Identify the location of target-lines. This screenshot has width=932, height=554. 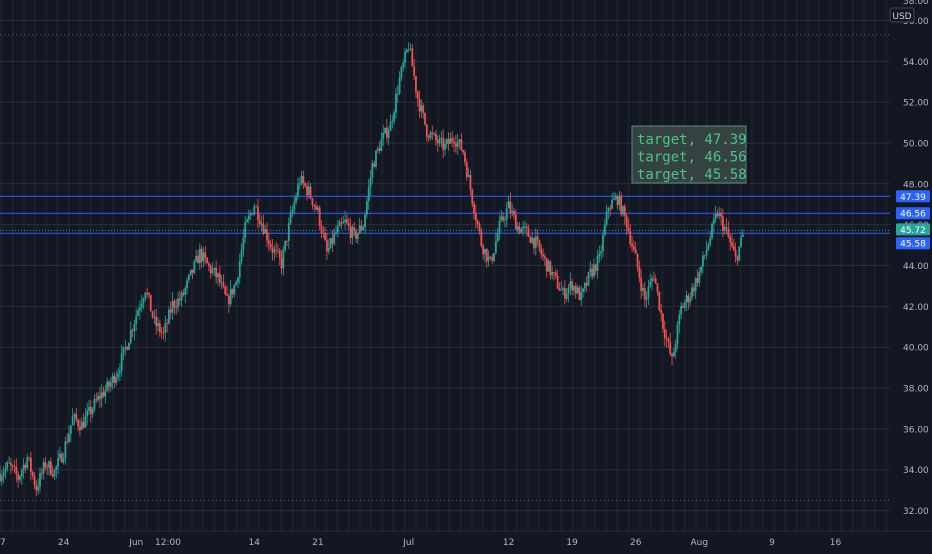
(445, 214).